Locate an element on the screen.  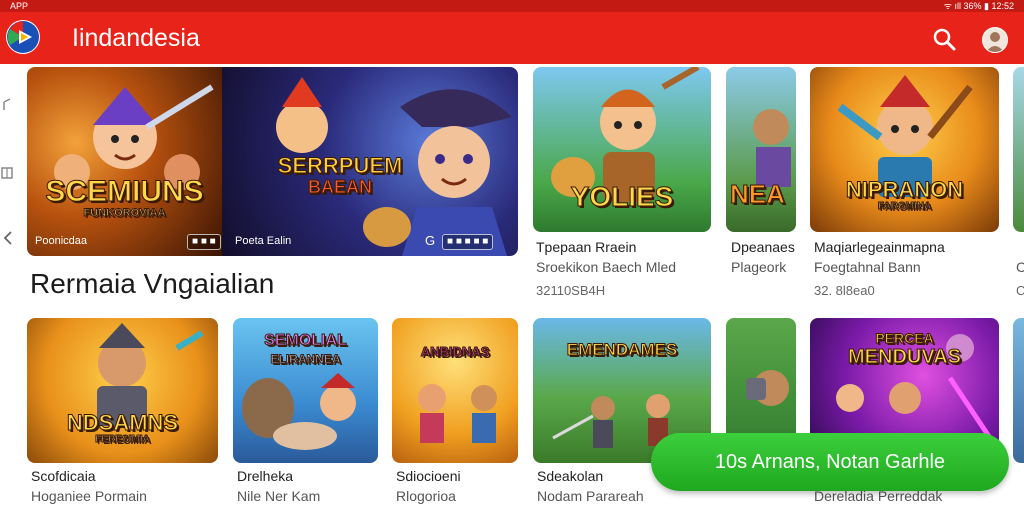
status-left-text: APP is located at coordinates (19, 6).